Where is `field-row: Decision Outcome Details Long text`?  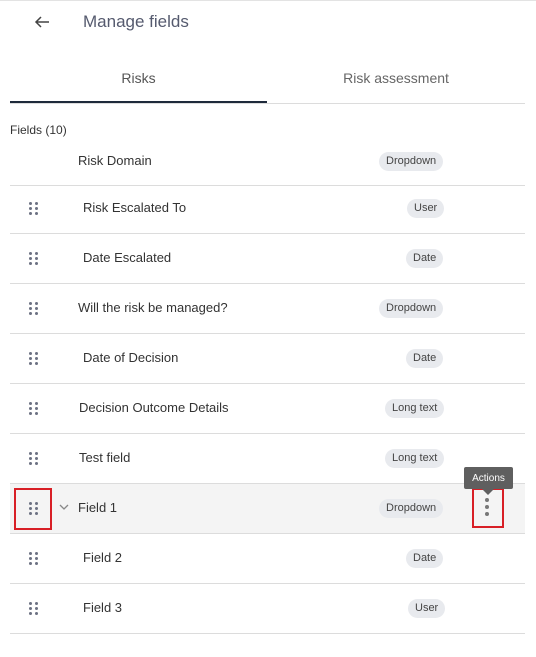
field-row: Decision Outcome Details Long text is located at coordinates (267, 409).